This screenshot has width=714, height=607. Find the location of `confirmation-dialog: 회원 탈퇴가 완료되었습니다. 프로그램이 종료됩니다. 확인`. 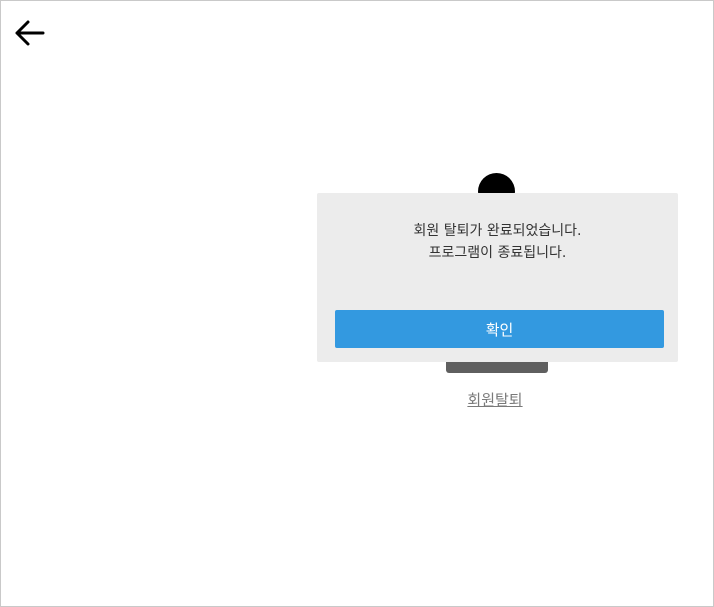

confirmation-dialog: 회원 탈퇴가 완료되었습니다. 프로그램이 종료됩니다. 확인 is located at coordinates (497, 277).